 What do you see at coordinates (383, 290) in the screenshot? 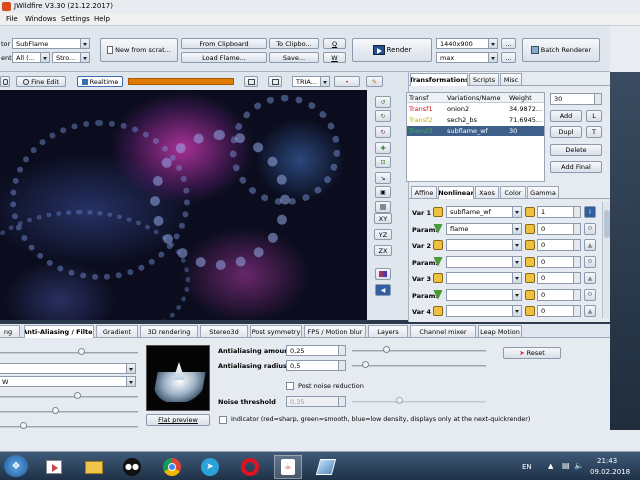
I see `back-button: ◀` at bounding box center [383, 290].